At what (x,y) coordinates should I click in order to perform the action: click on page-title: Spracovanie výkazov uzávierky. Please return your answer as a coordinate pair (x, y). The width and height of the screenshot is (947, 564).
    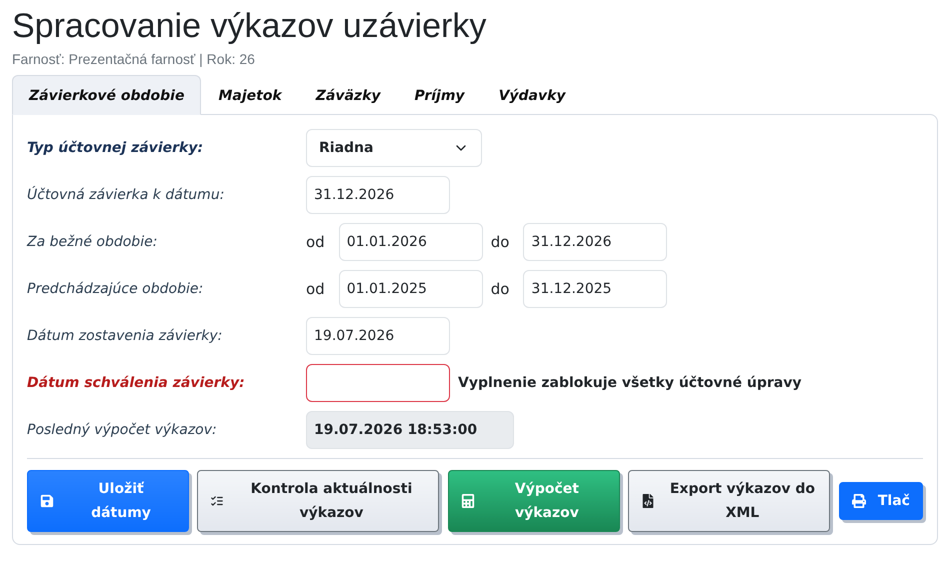
    Looking at the image, I should click on (250, 26).